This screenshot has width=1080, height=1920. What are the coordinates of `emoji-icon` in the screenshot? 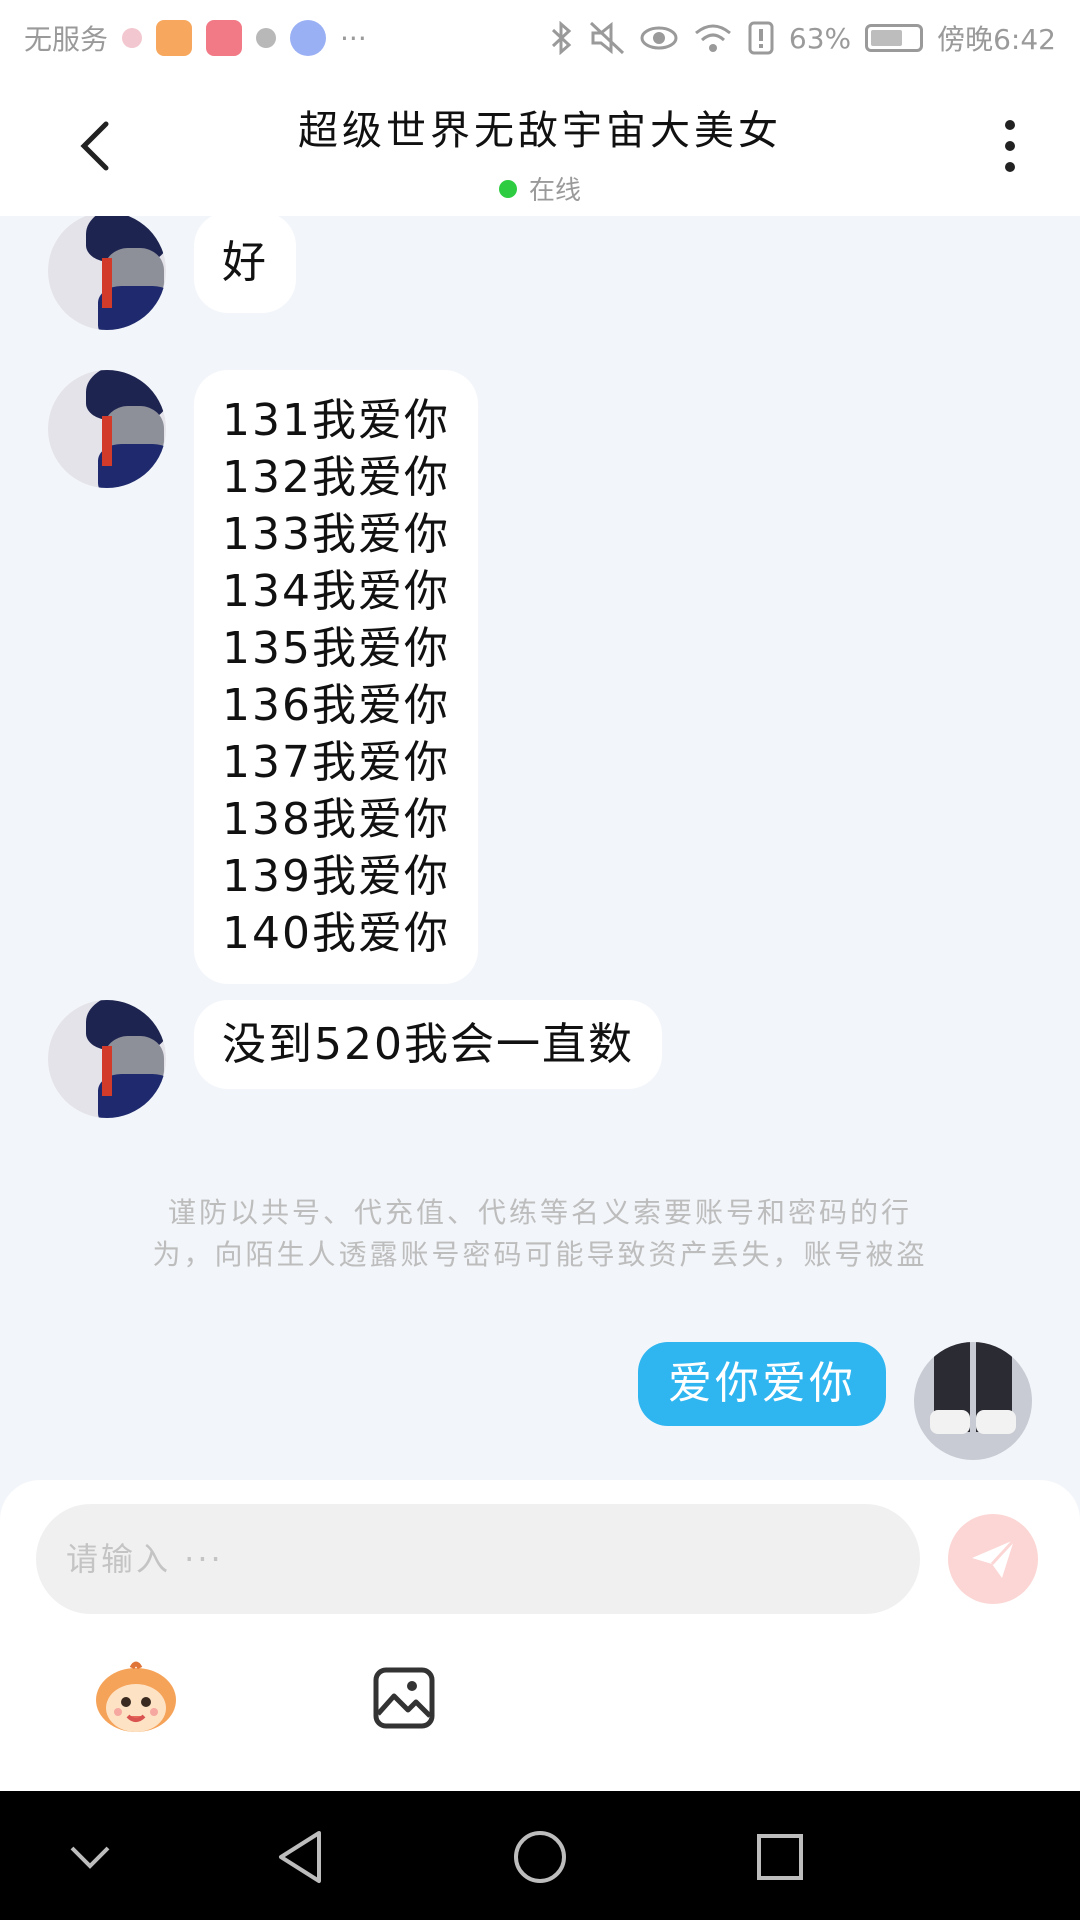 It's located at (136, 1696).